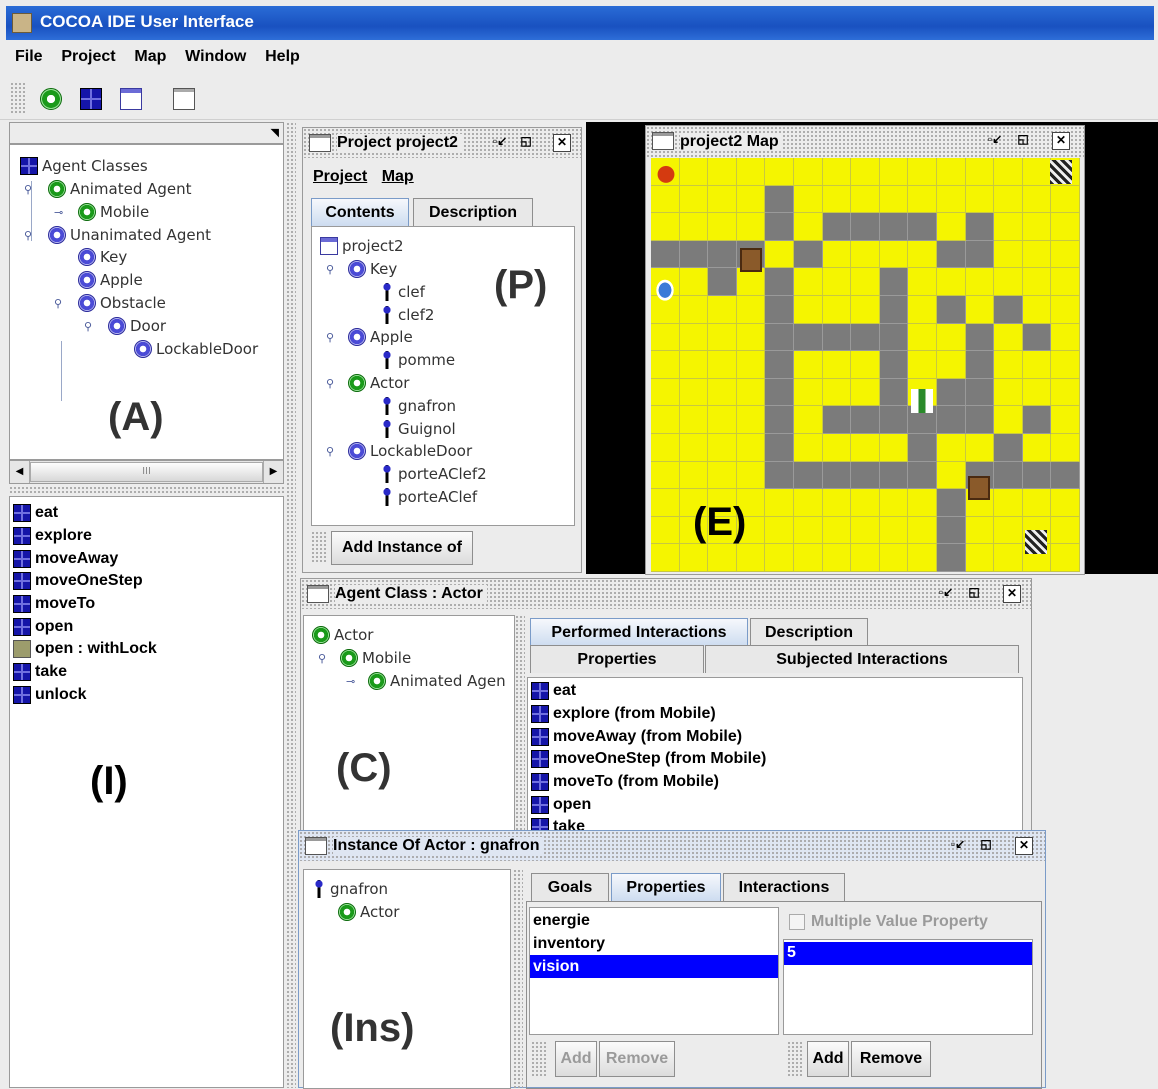  Describe the element at coordinates (539, 1059) in the screenshot. I see `button-bar-grip` at that location.